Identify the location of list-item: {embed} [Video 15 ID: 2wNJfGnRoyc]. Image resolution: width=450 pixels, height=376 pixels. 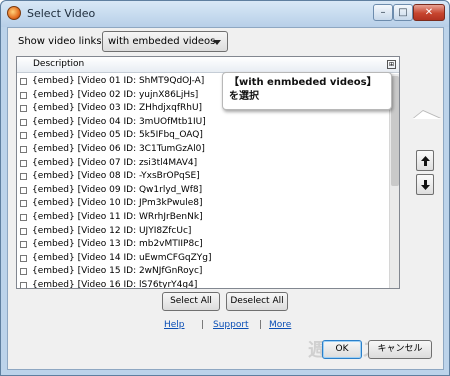
(203, 272).